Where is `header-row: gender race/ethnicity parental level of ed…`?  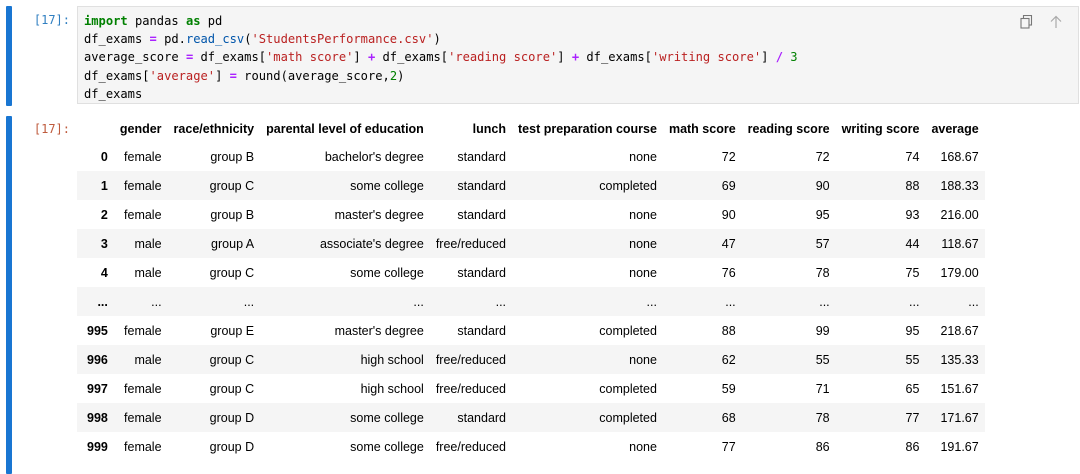
header-row: gender race/ethnicity parental level of ed… is located at coordinates (531, 129).